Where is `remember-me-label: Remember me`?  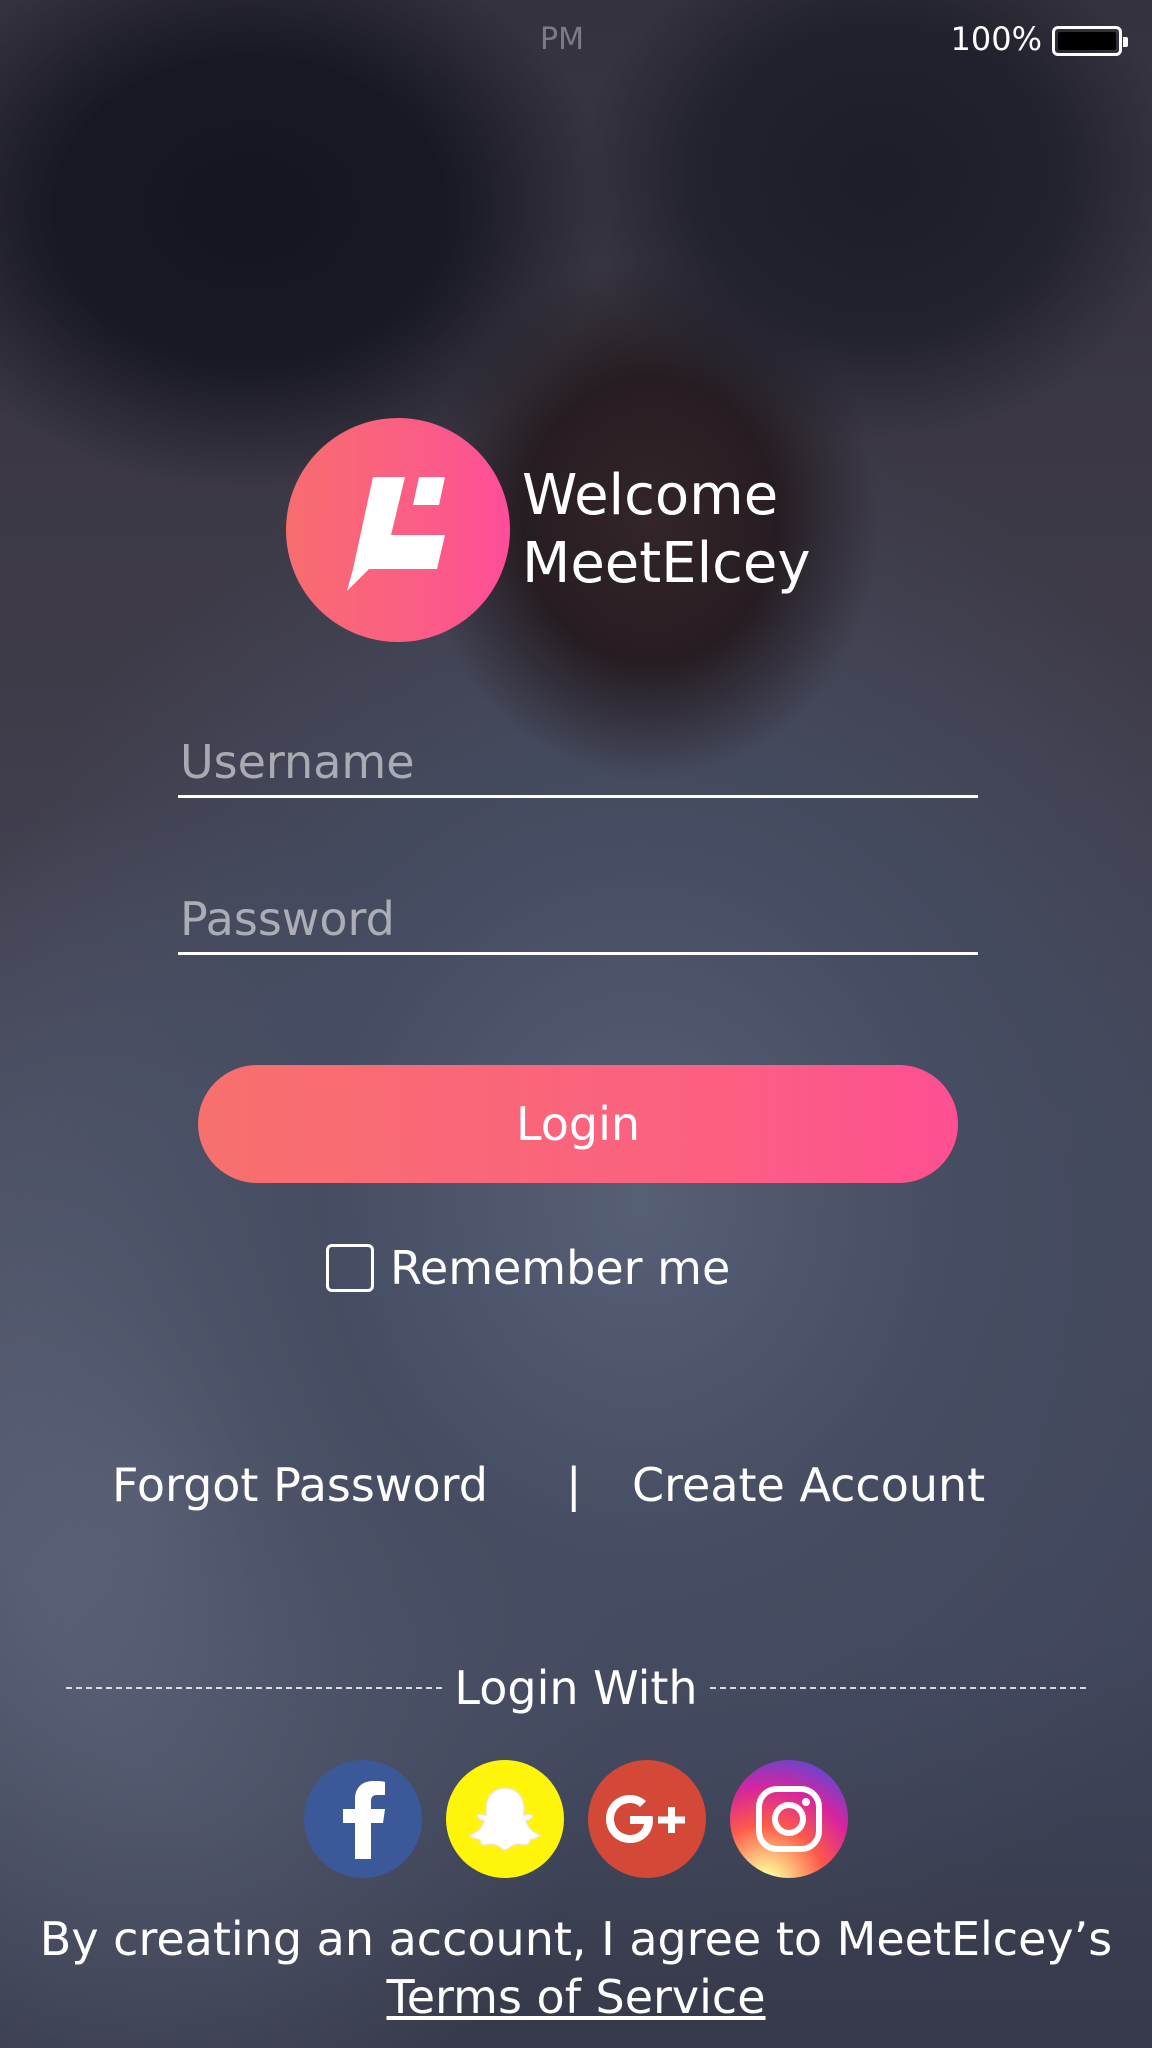
remember-me-label: Remember me is located at coordinates (560, 1268).